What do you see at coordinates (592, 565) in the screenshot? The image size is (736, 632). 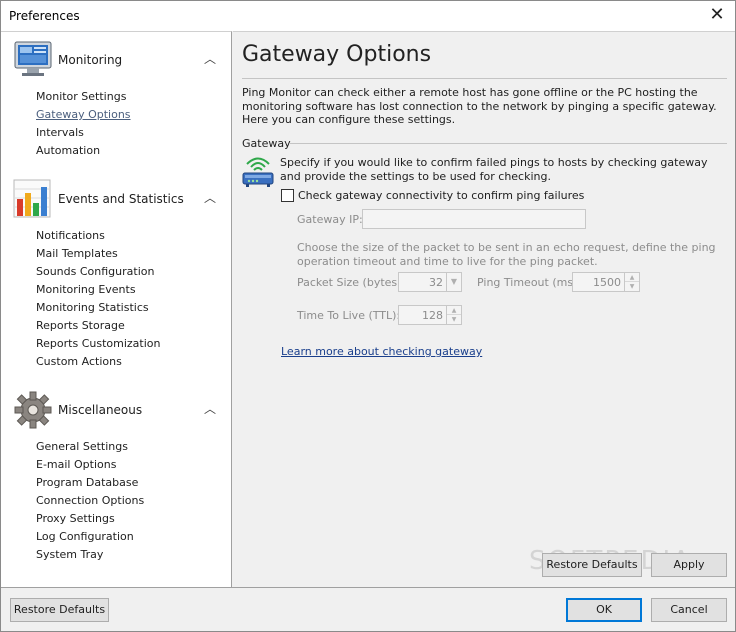 I see `restore-defaults-page-button: Restore Defaults` at bounding box center [592, 565].